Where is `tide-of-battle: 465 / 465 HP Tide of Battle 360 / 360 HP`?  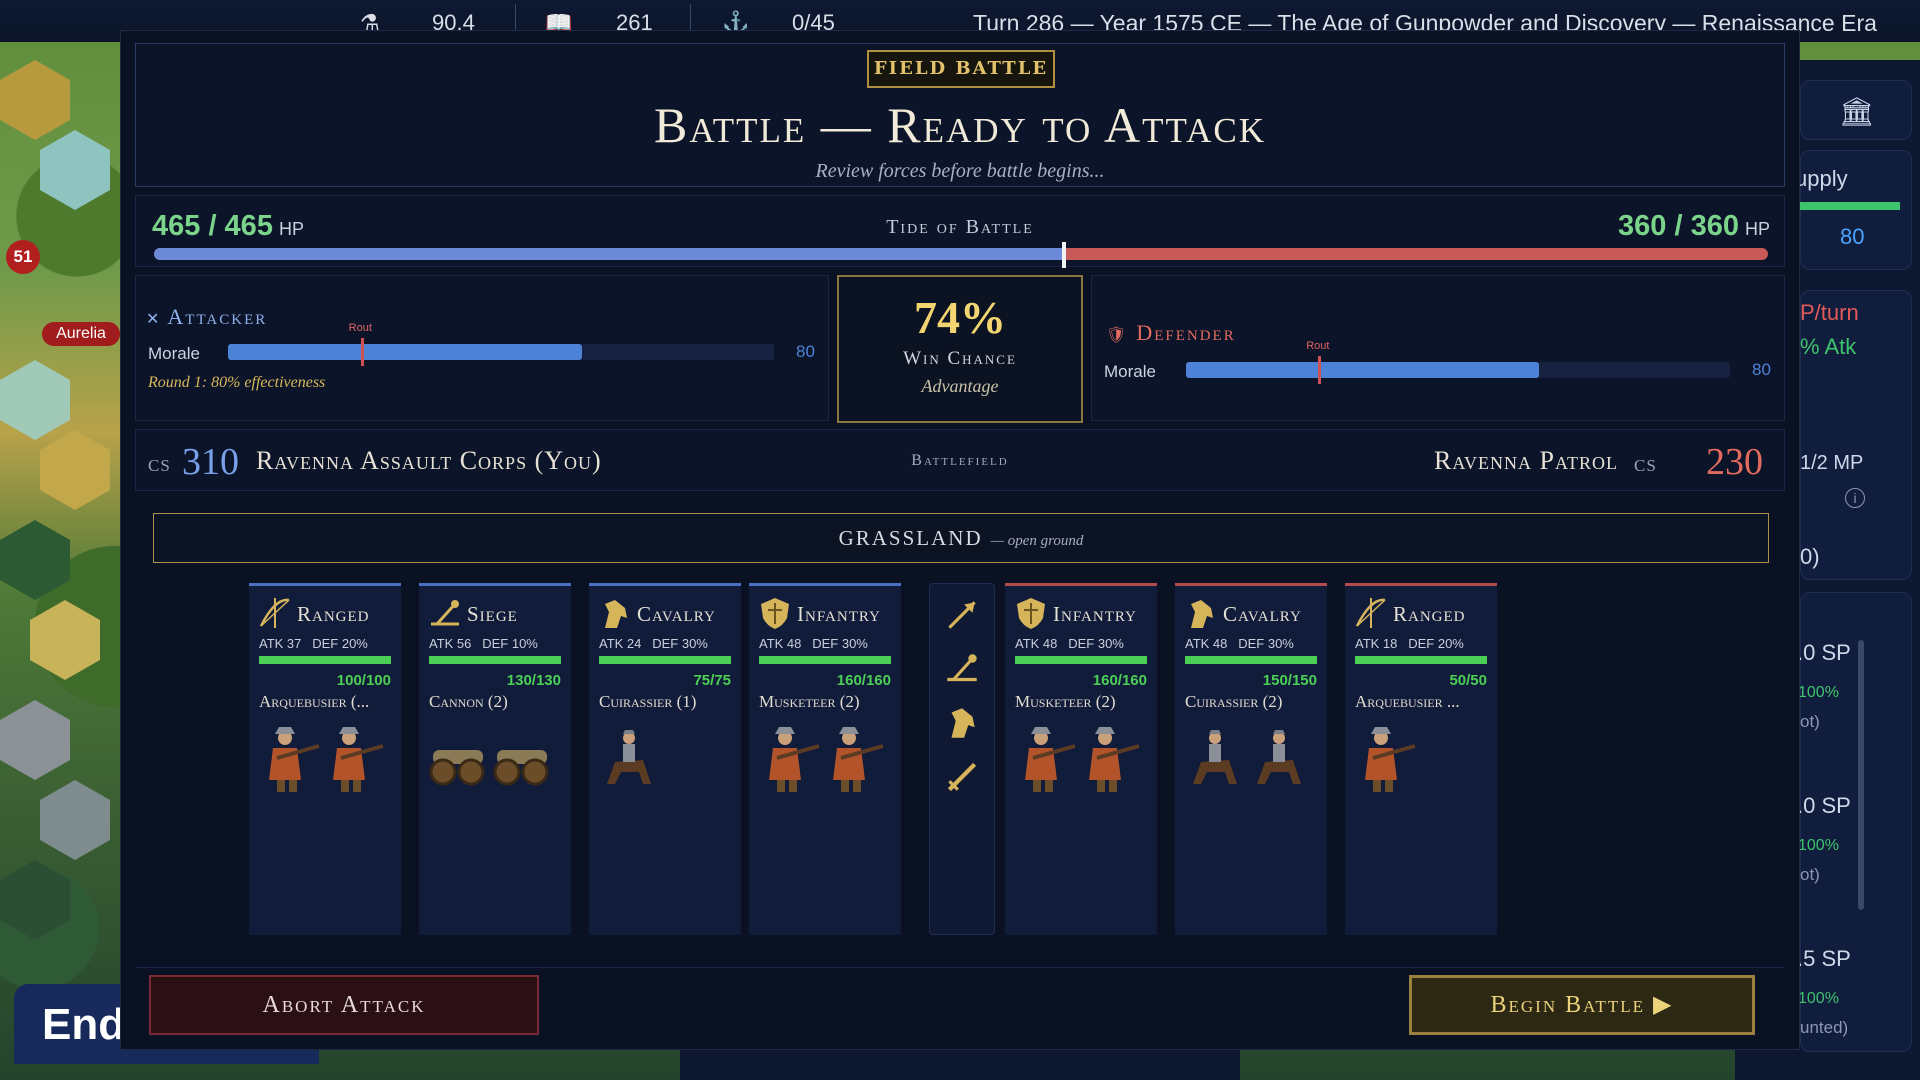 tide-of-battle: 465 / 465 HP Tide of Battle 360 / 360 HP is located at coordinates (960, 231).